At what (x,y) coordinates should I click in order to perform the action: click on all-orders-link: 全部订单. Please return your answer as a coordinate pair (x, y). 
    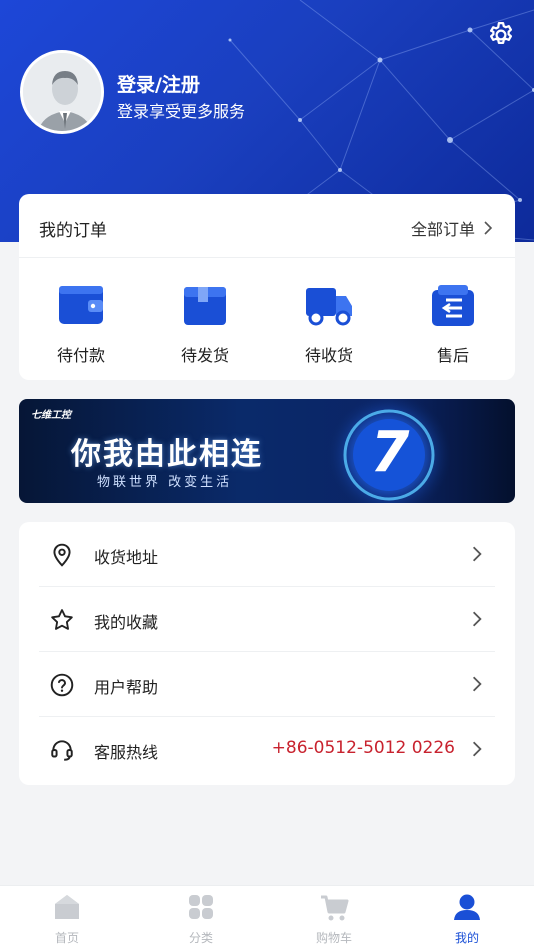
    Looking at the image, I should click on (452, 228).